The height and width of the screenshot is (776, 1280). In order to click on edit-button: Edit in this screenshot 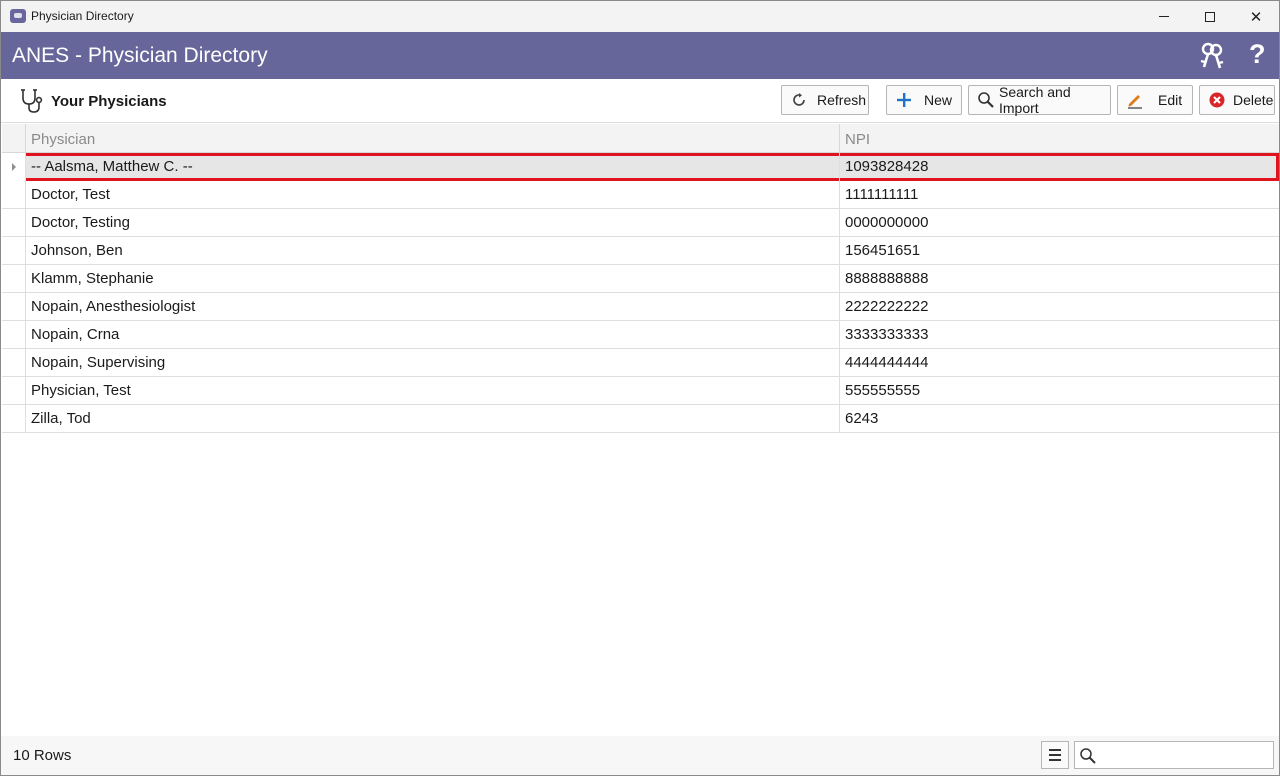, I will do `click(1155, 100)`.